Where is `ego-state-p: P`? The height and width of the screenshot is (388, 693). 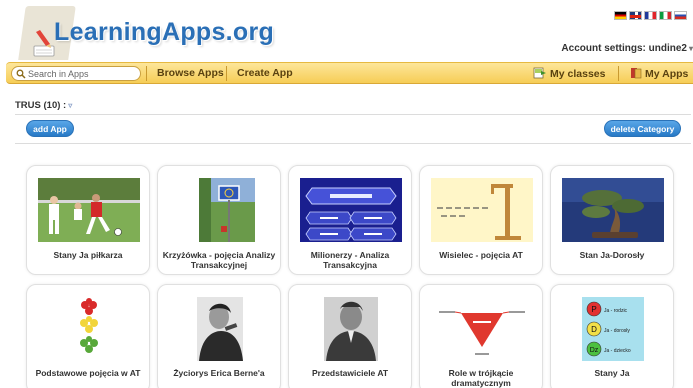
ego-state-p: P is located at coordinates (593, 309).